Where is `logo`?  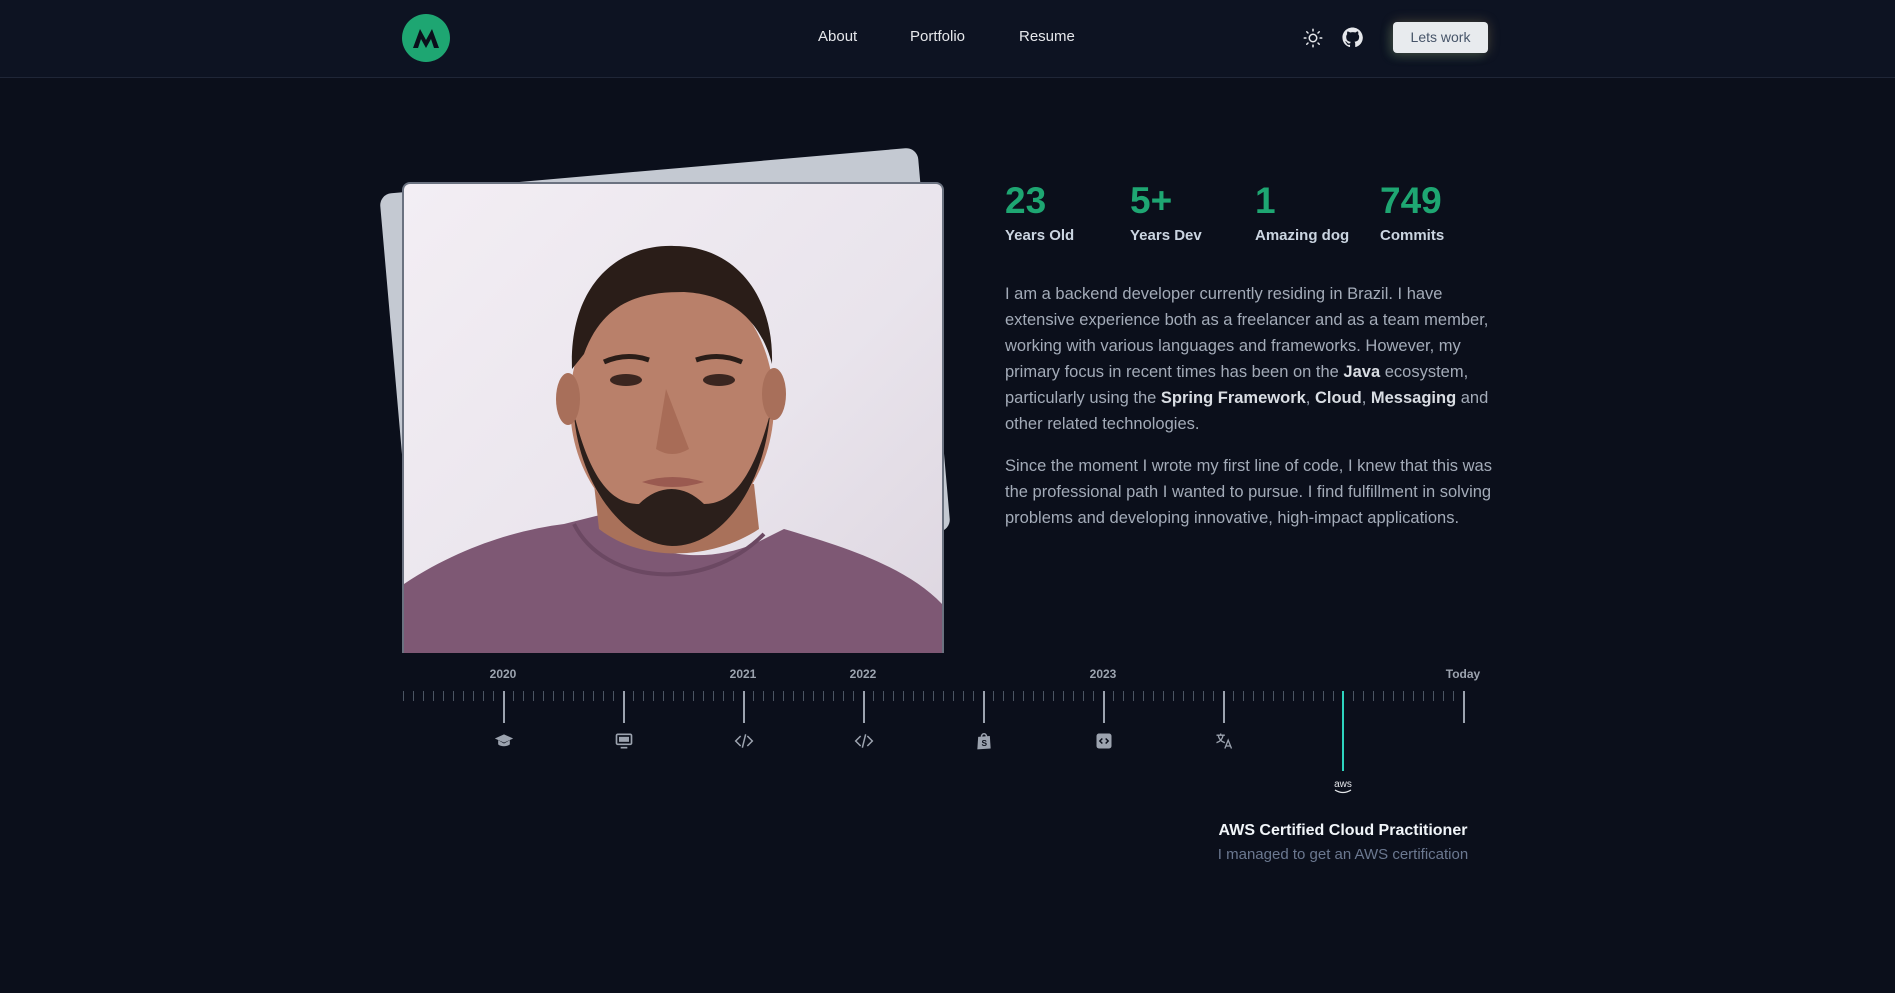
logo is located at coordinates (426, 38).